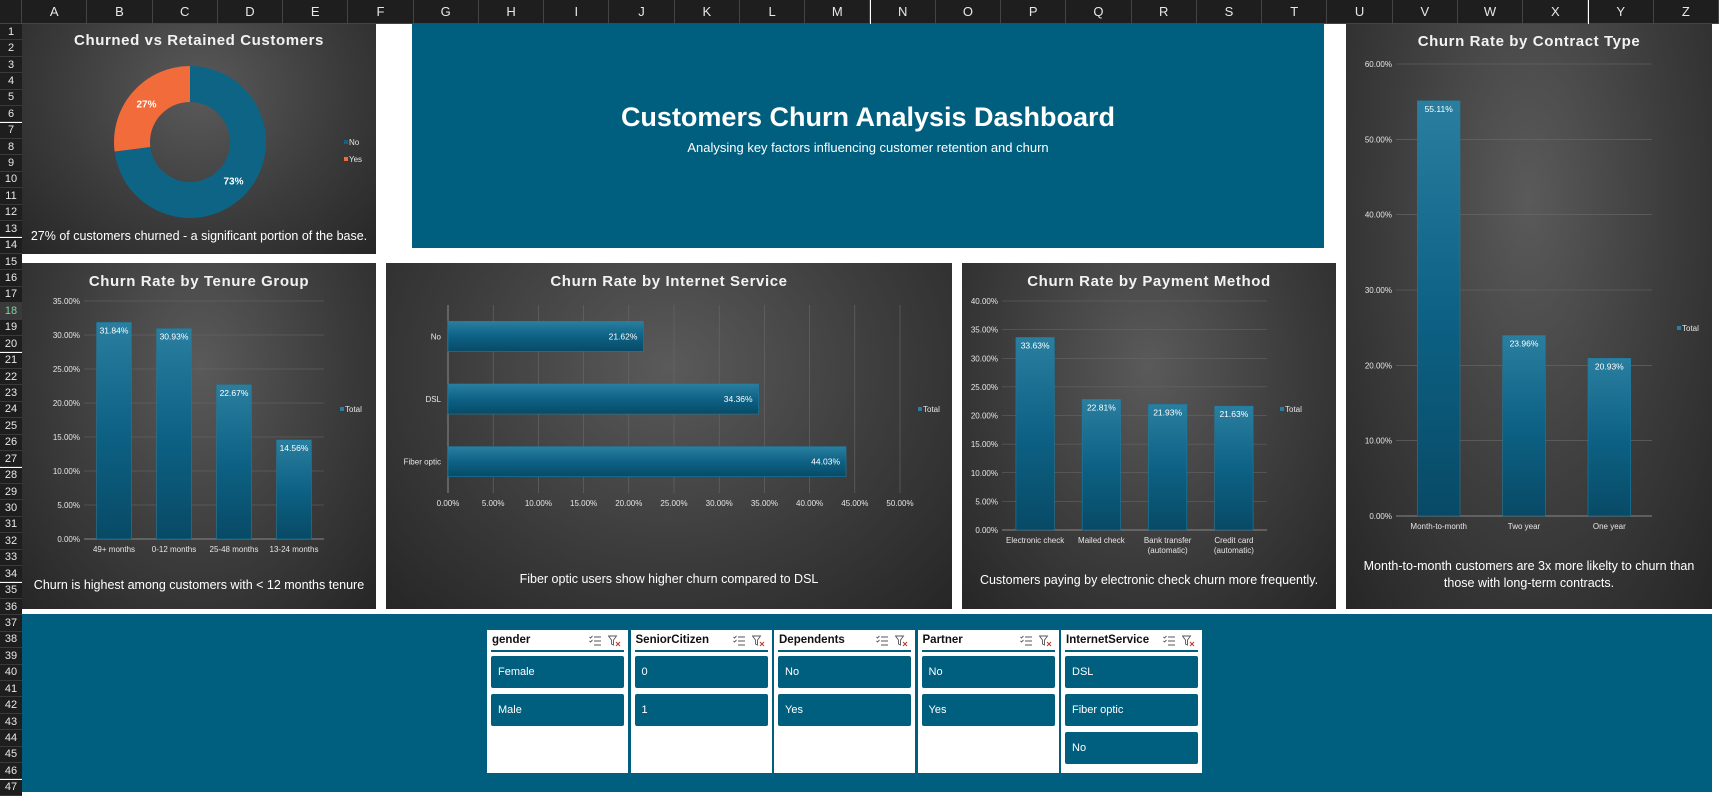  Describe the element at coordinates (11, 689) in the screenshot. I see `row-header-41: 41` at that location.